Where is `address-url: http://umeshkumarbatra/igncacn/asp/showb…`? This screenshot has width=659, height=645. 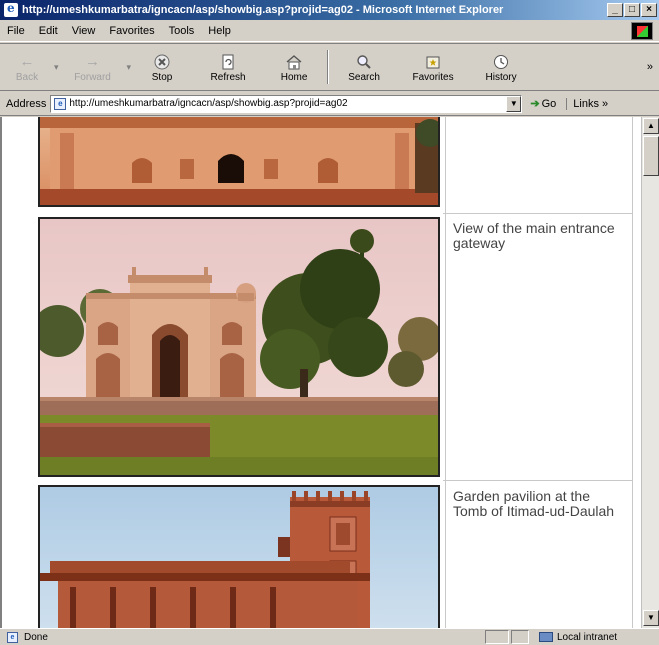
address-url: http://umeshkumarbatra/igncacn/asp/showb… is located at coordinates (208, 103).